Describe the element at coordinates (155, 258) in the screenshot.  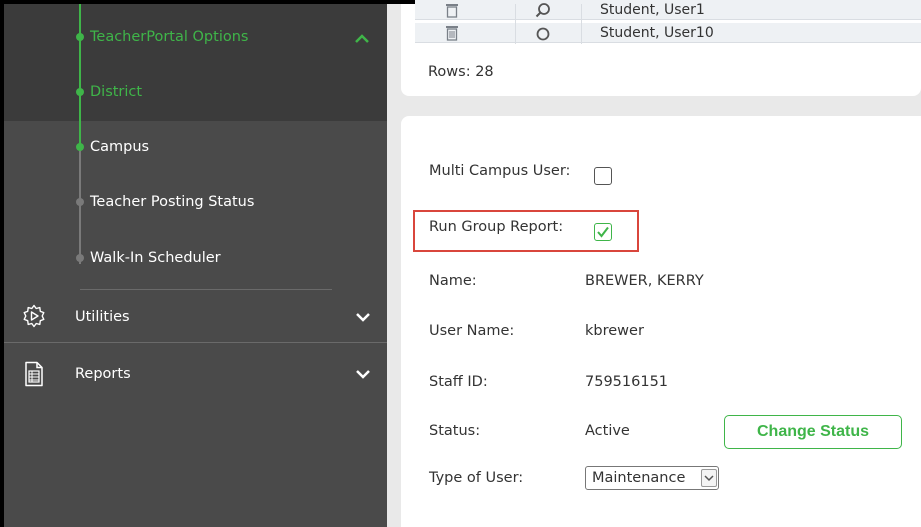
I see `sidebar-item-label: Walk-In Scheduler` at that location.